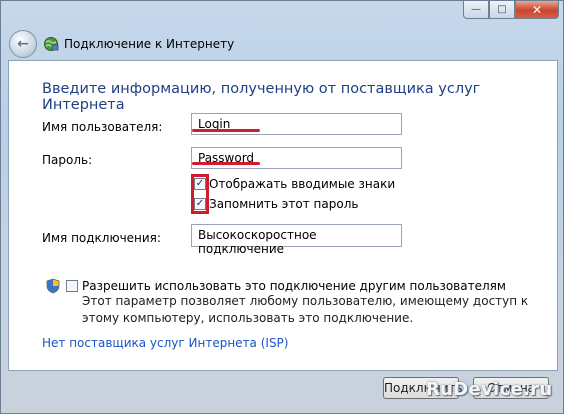 Image resolution: width=564 pixels, height=414 pixels. I want to click on username-label: Имя пользователя:, so click(102, 127).